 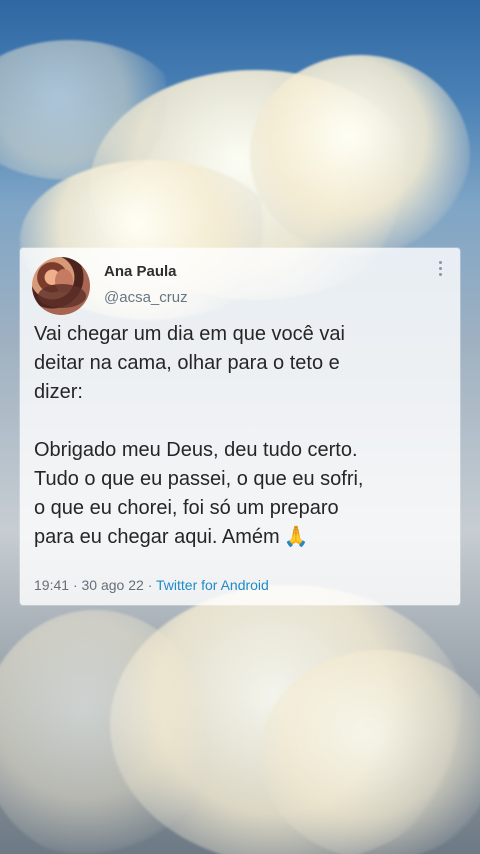 What do you see at coordinates (212, 585) in the screenshot?
I see `tweet-source-link: Twitter for Android` at bounding box center [212, 585].